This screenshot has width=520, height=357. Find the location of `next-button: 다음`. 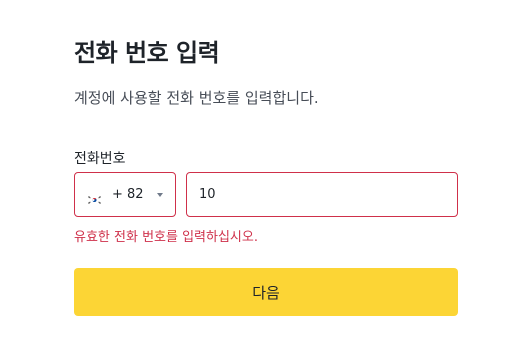

next-button: 다음 is located at coordinates (266, 292).